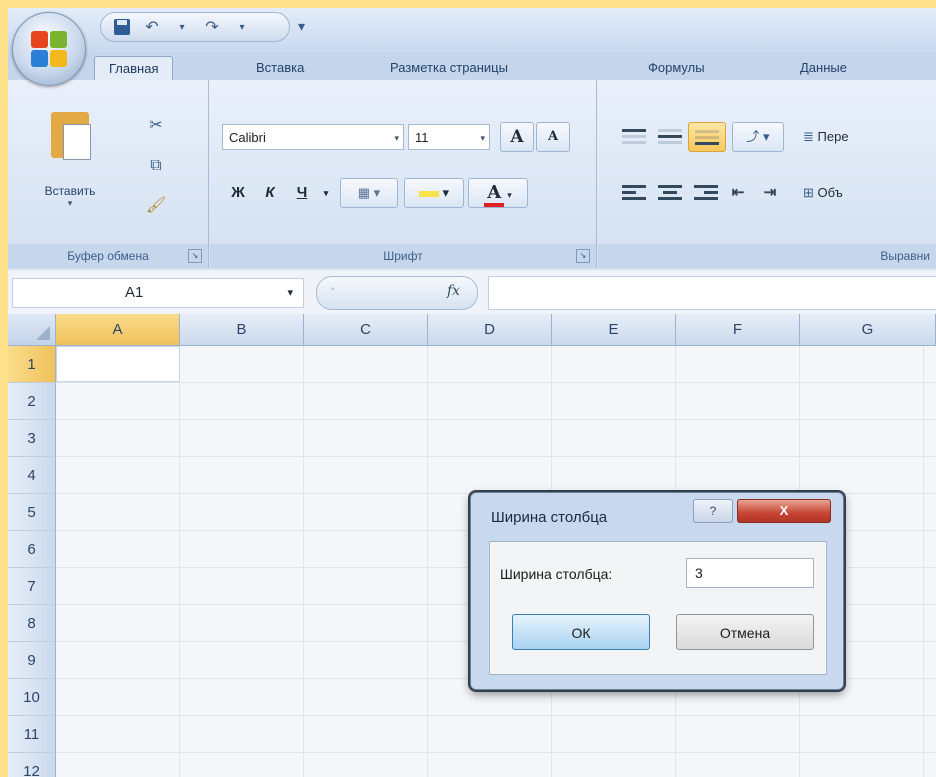 This screenshot has width=936, height=777. What do you see at coordinates (158, 293) in the screenshot?
I see `name-box: A1 ▾` at bounding box center [158, 293].